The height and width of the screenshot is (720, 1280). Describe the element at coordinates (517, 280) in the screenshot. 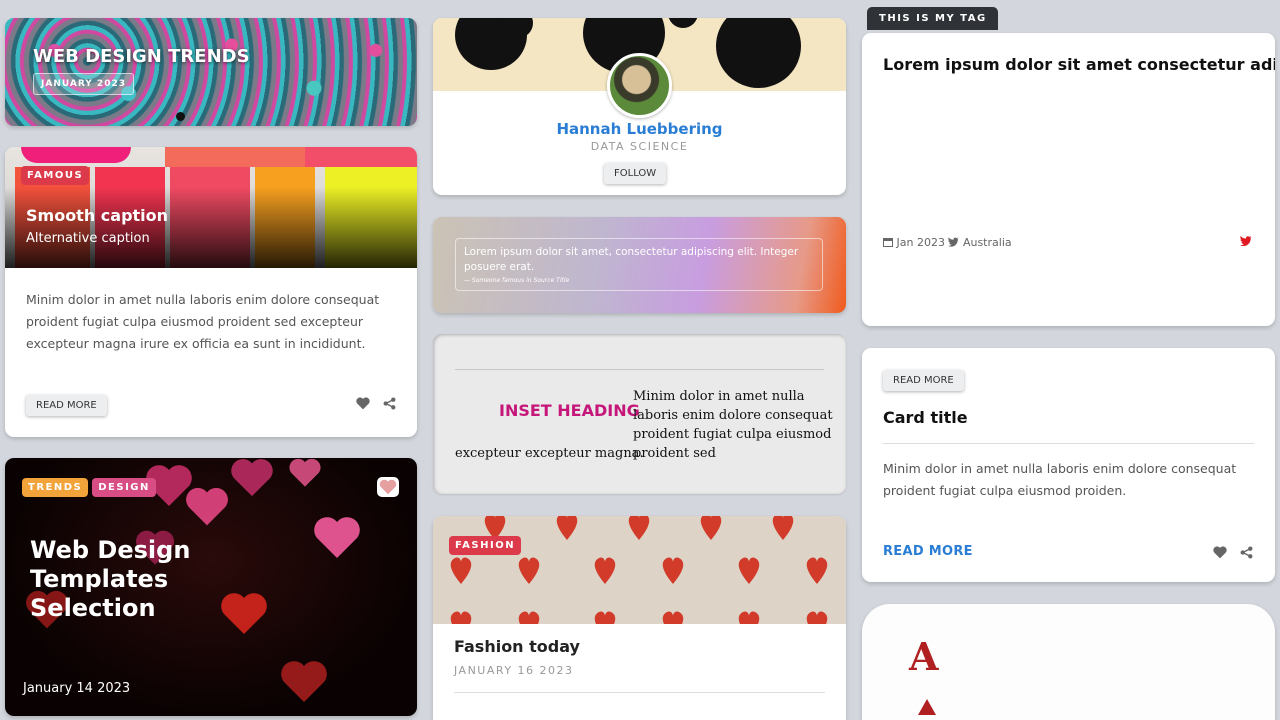

I see `quote-citation: — Someone famous in Source Title` at that location.